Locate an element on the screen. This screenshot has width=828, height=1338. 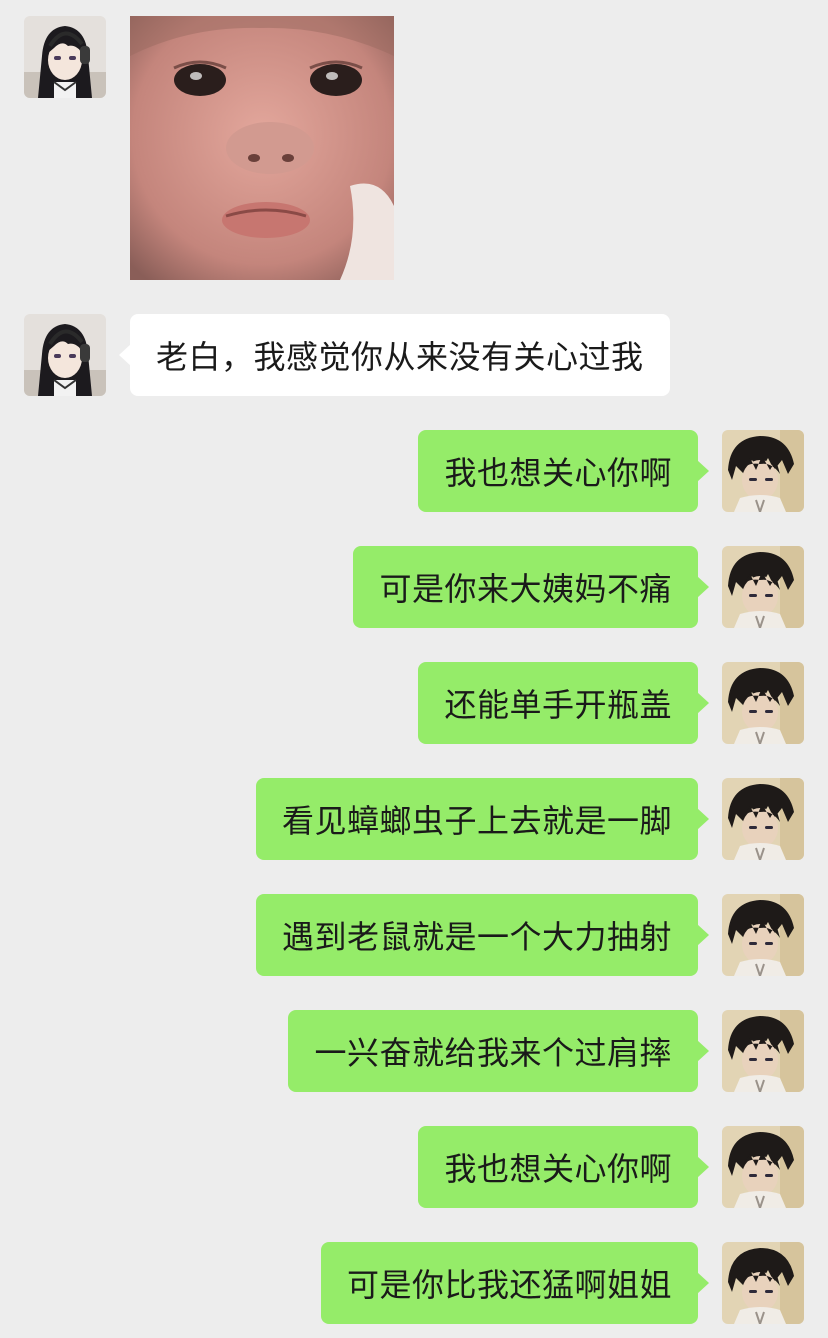
outgoing-message-bubble: 还能单手开瓶盖 is located at coordinates (563, 703).